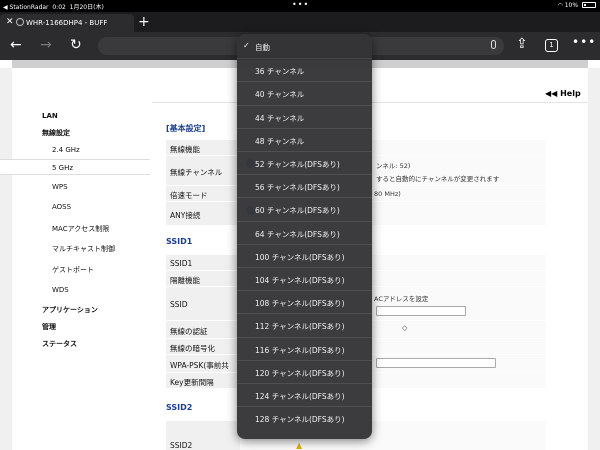 The height and width of the screenshot is (450, 600). I want to click on left-margin, so click(6, 259).